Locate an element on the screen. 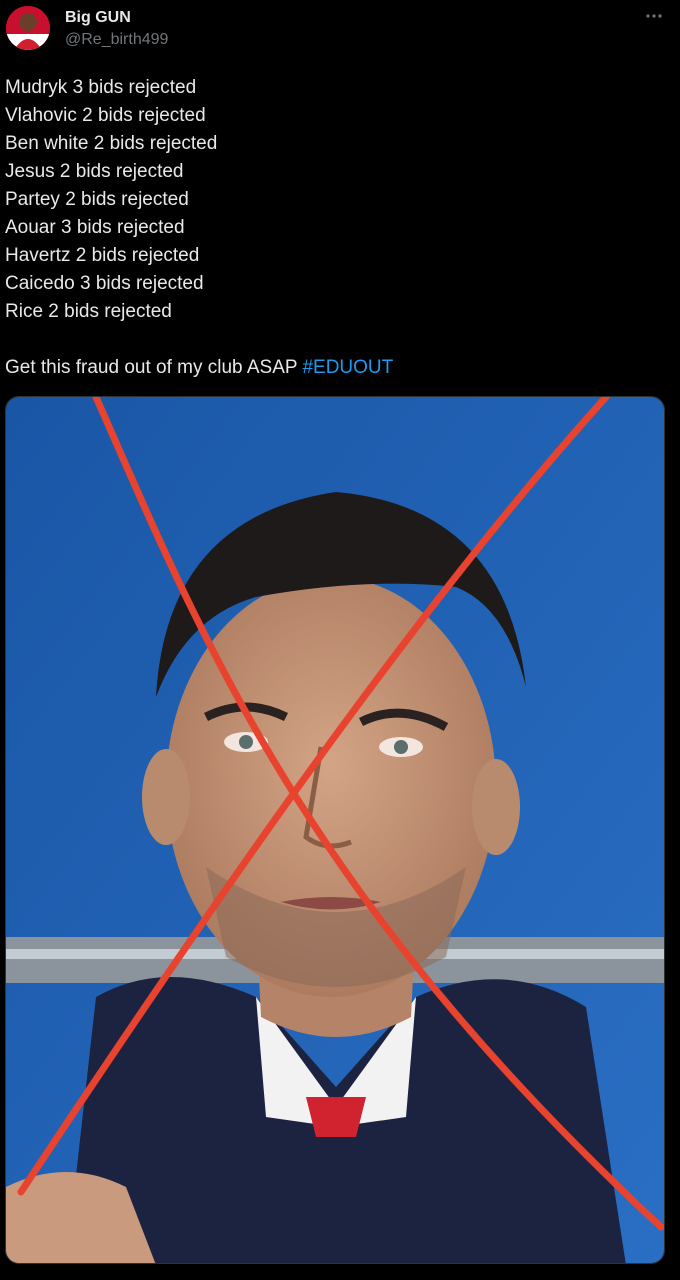  closing-text: Get this fraud out of my club ASAP is located at coordinates (154, 367).